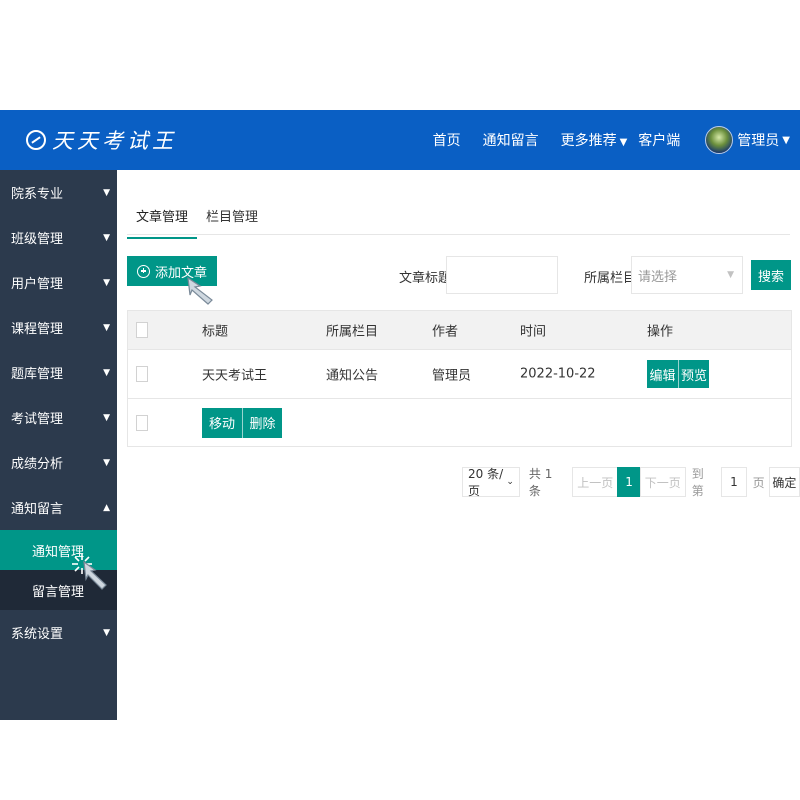 This screenshot has height=800, width=800. I want to click on row-author: 管理员, so click(452, 376).